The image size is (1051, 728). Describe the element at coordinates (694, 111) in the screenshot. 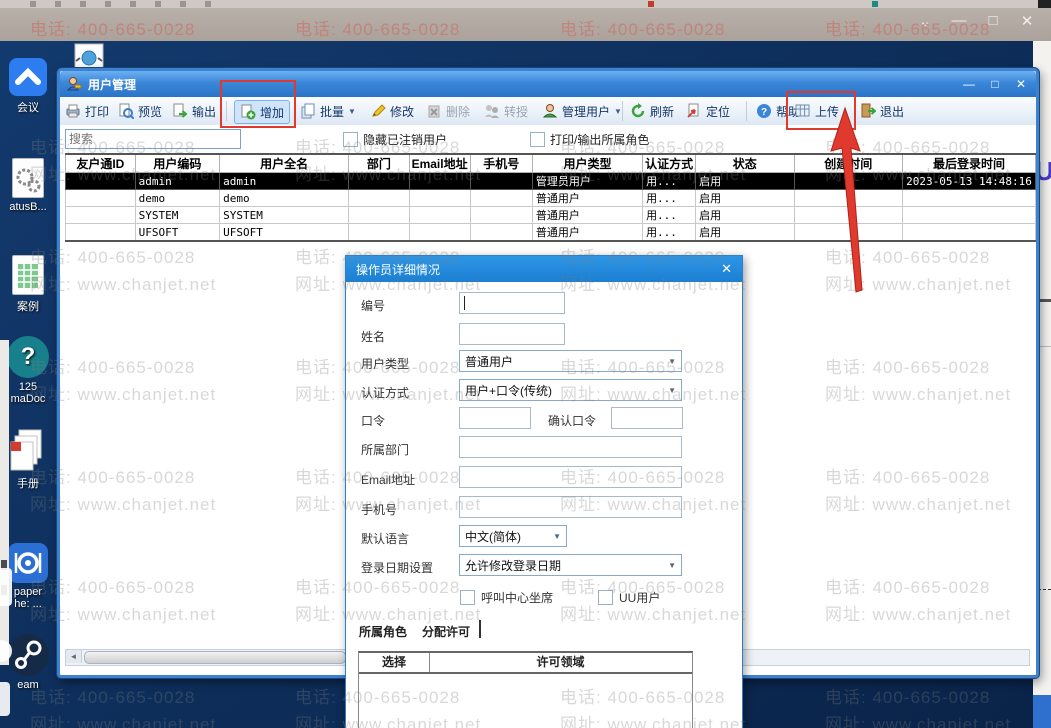

I see `locate-icon` at that location.